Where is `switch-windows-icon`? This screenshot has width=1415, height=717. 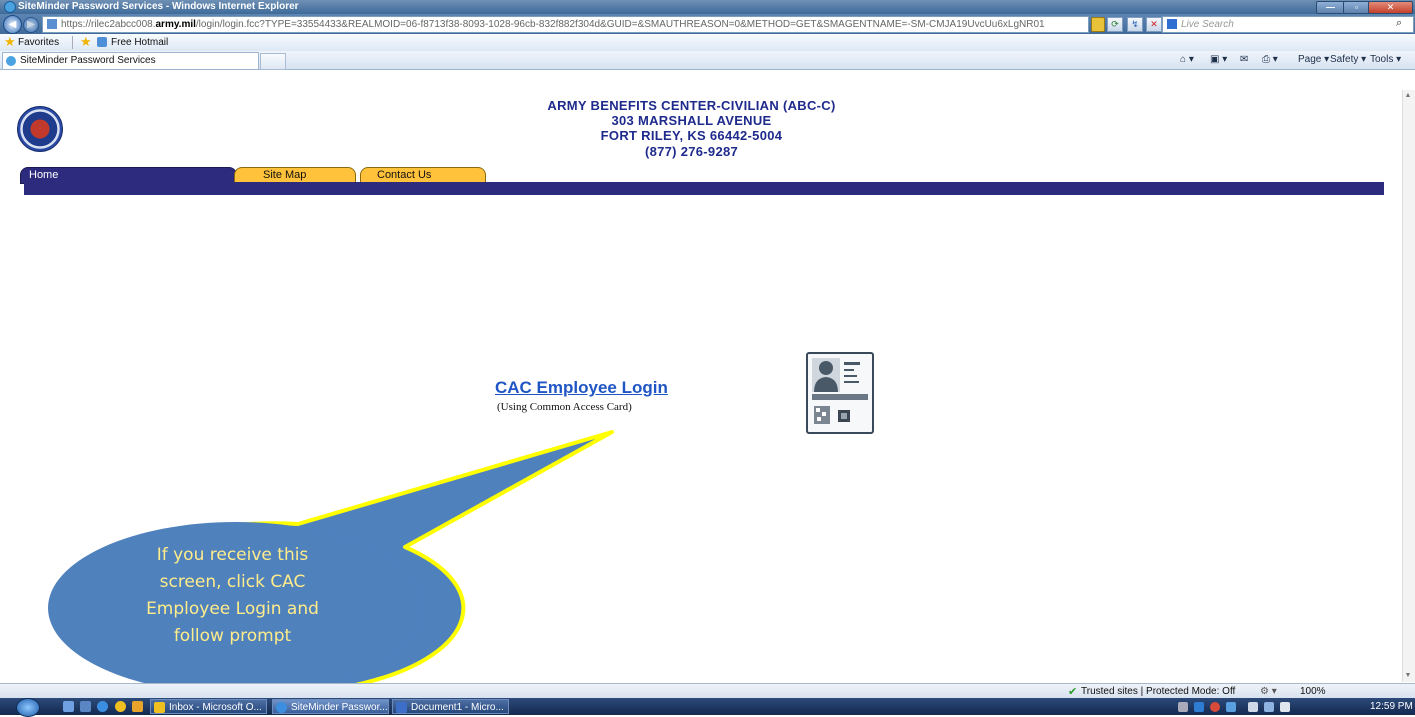
switch-windows-icon is located at coordinates (85, 706).